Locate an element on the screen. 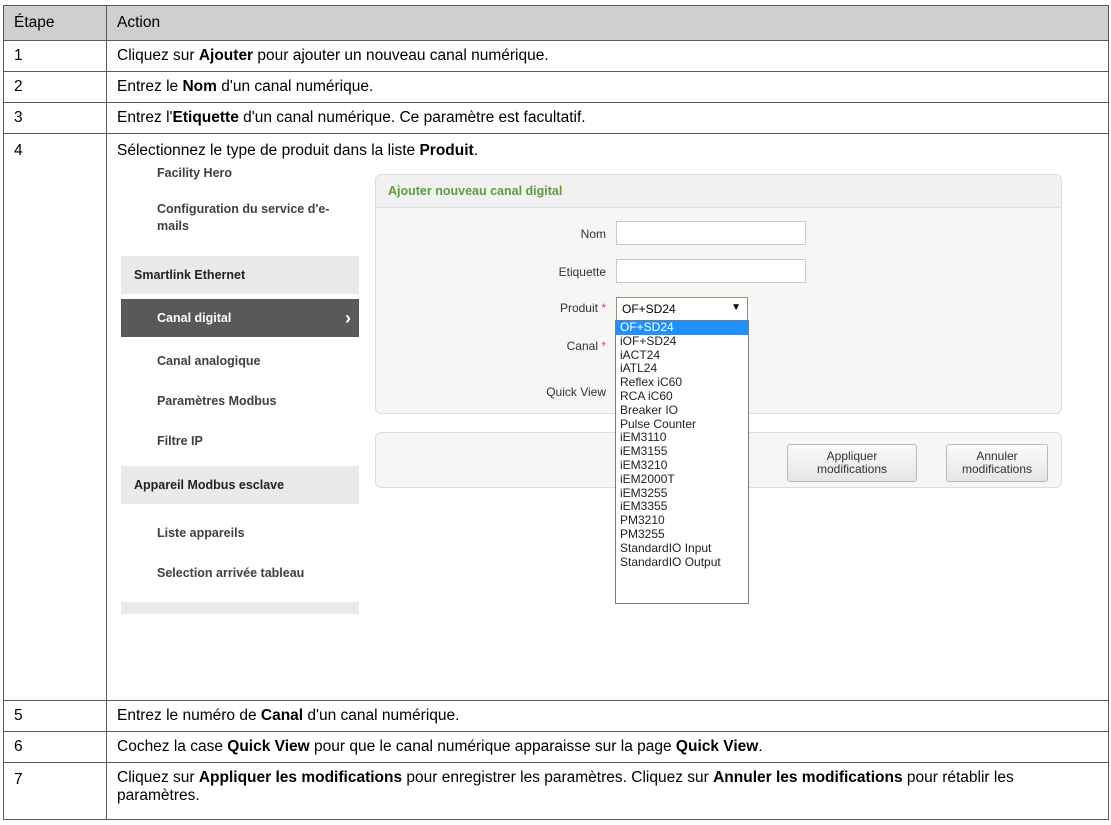 The height and width of the screenshot is (825, 1111). dropdown-option: OF+SD24 is located at coordinates (682, 327).